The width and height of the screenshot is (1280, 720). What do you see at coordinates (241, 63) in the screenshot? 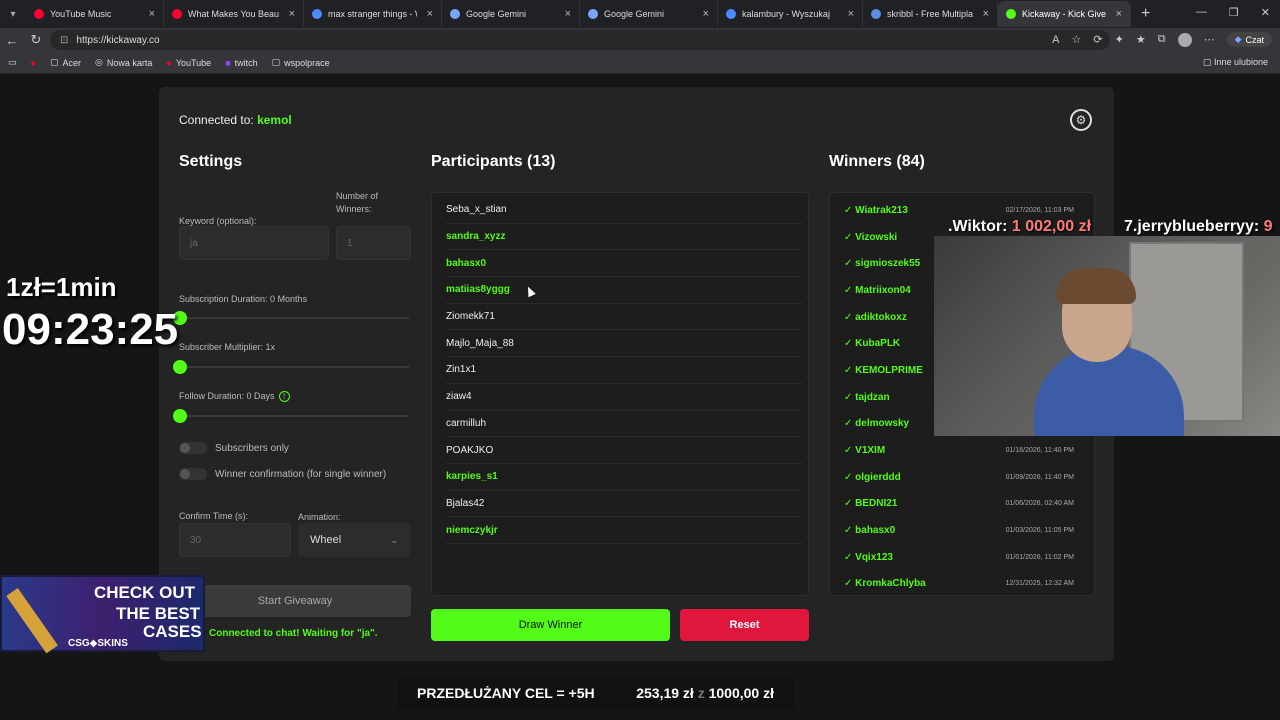
I see `bookmark-twitch: ■ twitch` at bounding box center [241, 63].